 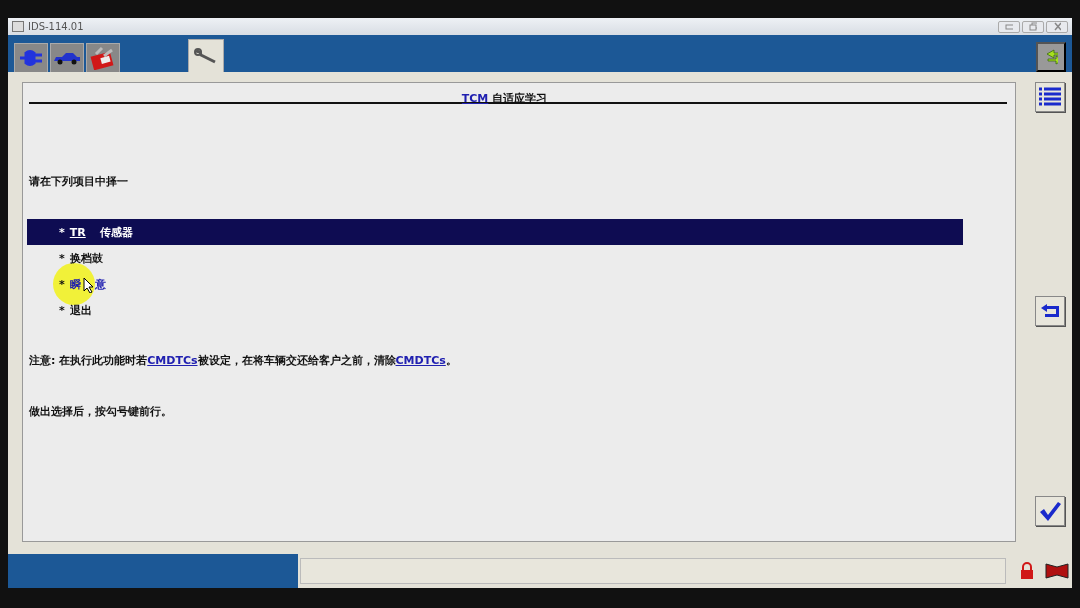 What do you see at coordinates (18, 26) in the screenshot?
I see `app-icon` at bounding box center [18, 26].